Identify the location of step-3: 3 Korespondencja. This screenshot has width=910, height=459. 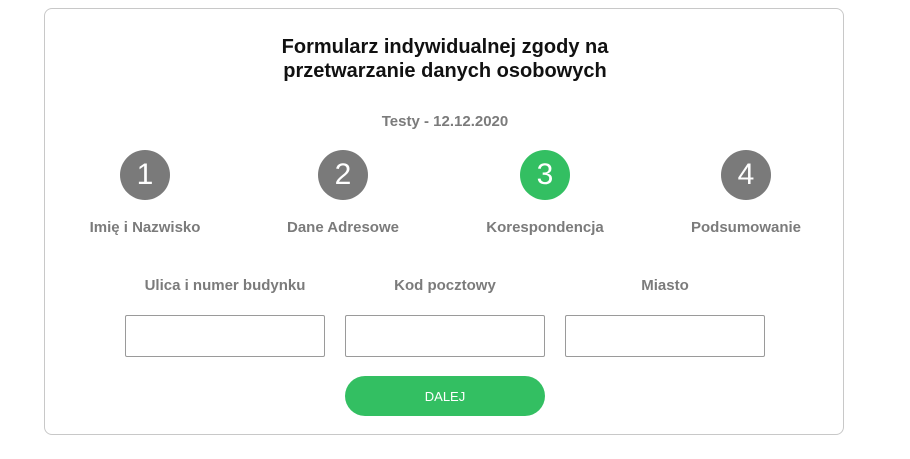
(545, 193).